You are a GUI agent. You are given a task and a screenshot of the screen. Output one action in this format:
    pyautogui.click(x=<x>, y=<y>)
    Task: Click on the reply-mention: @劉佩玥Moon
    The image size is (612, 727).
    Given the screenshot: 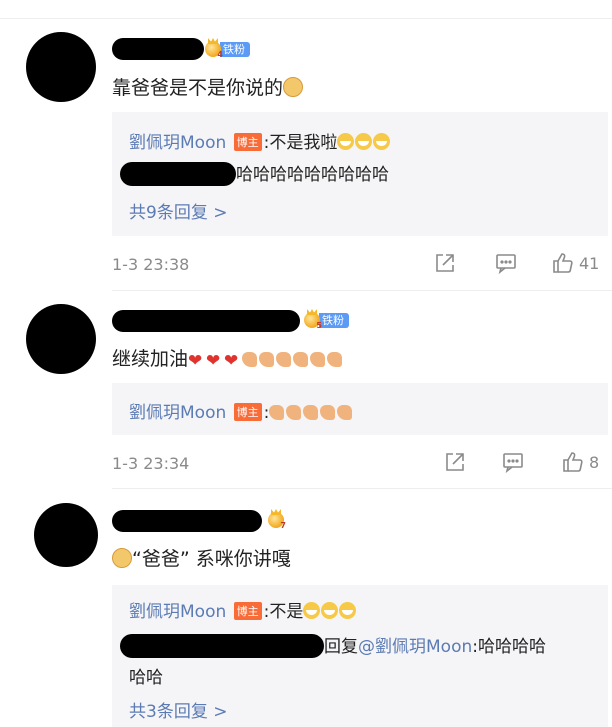 What is the action you would take?
    pyautogui.click(x=415, y=647)
    